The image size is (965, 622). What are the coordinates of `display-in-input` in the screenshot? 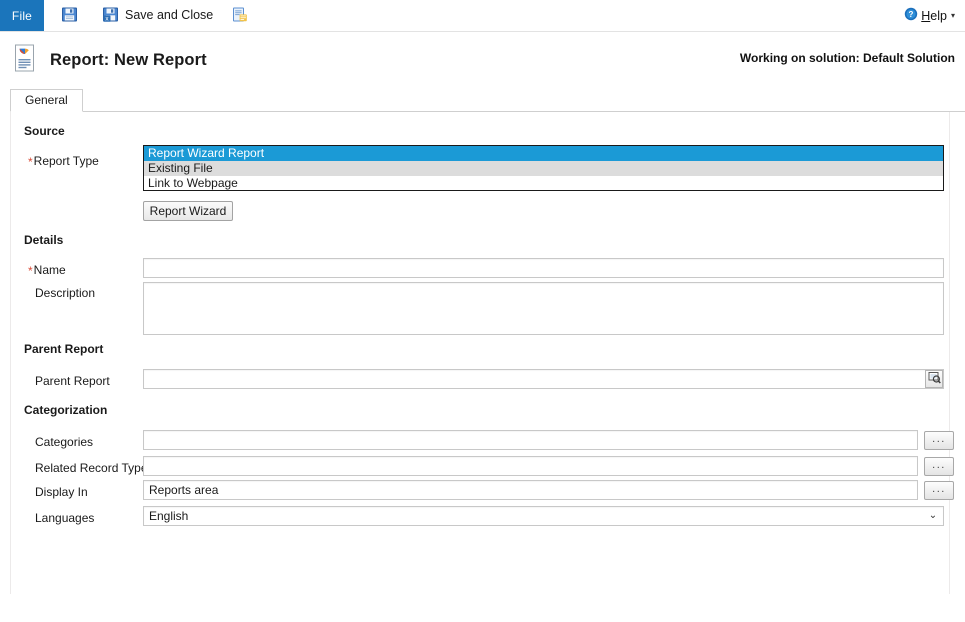 It's located at (530, 490).